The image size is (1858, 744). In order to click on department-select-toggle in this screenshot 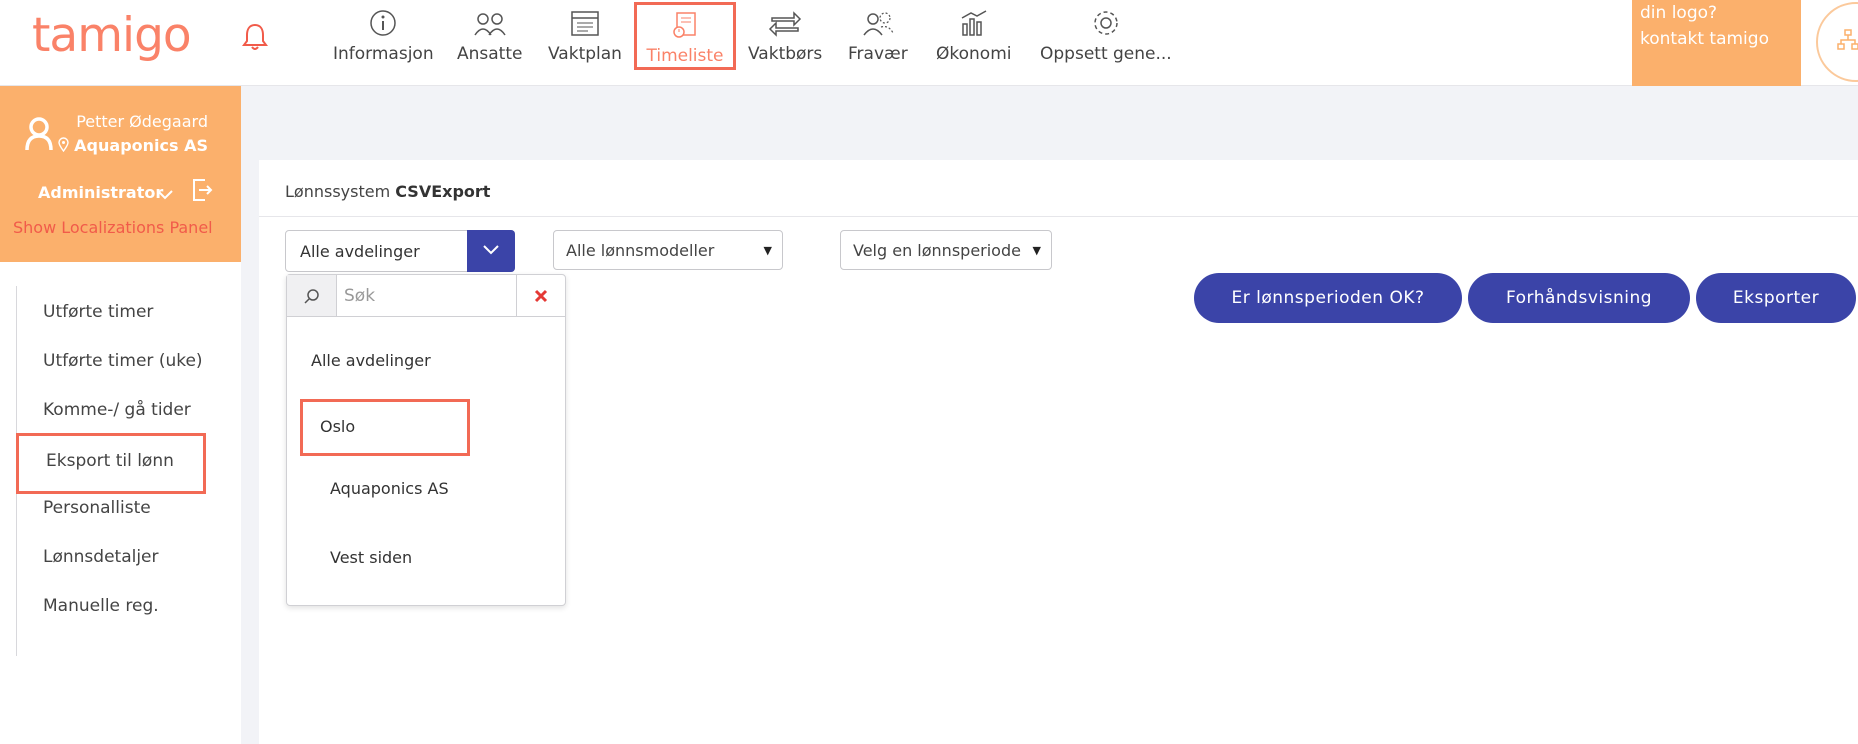, I will do `click(491, 251)`.